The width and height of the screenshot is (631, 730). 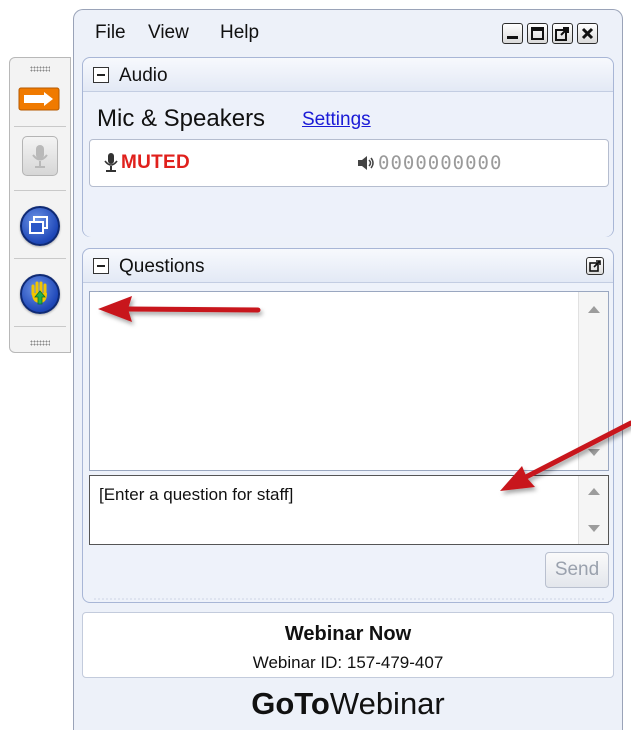 What do you see at coordinates (577, 570) in the screenshot?
I see `send-button: Send` at bounding box center [577, 570].